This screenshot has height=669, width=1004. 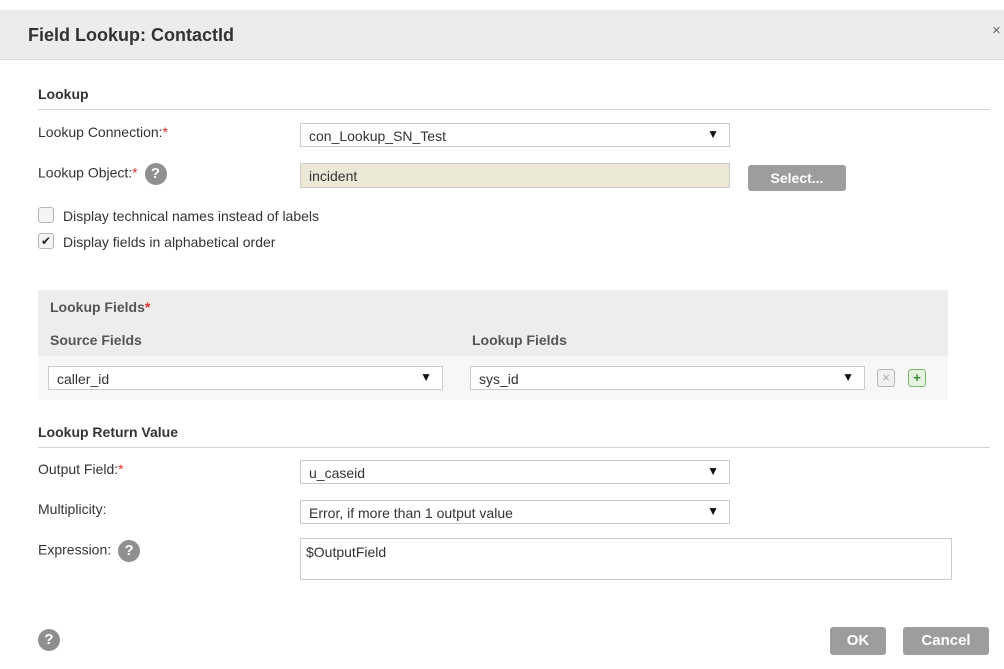 I want to click on output-field-value: u_caseid, so click(x=337, y=473).